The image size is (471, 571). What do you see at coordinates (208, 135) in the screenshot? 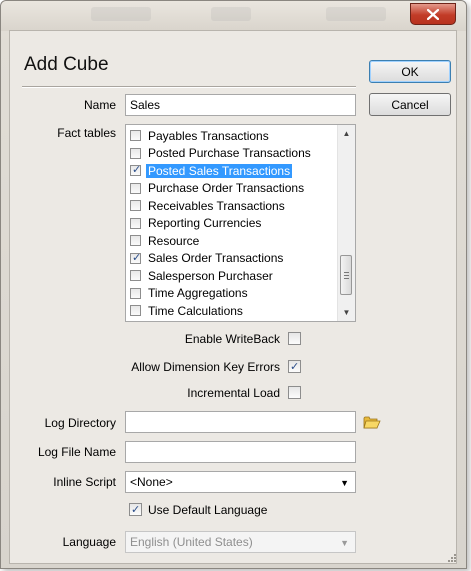
I see `fact-table-label: Payables Transactions` at bounding box center [208, 135].